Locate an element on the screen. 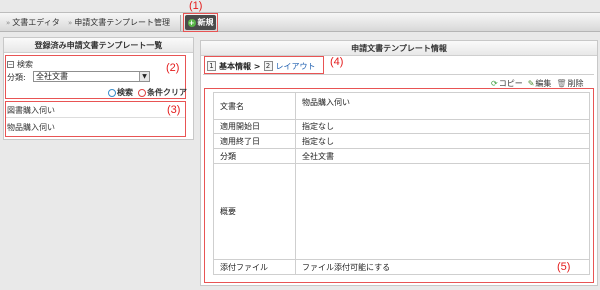 The width and height of the screenshot is (600, 290). table-row: 適用開始日 指定なし is located at coordinates (401, 126).